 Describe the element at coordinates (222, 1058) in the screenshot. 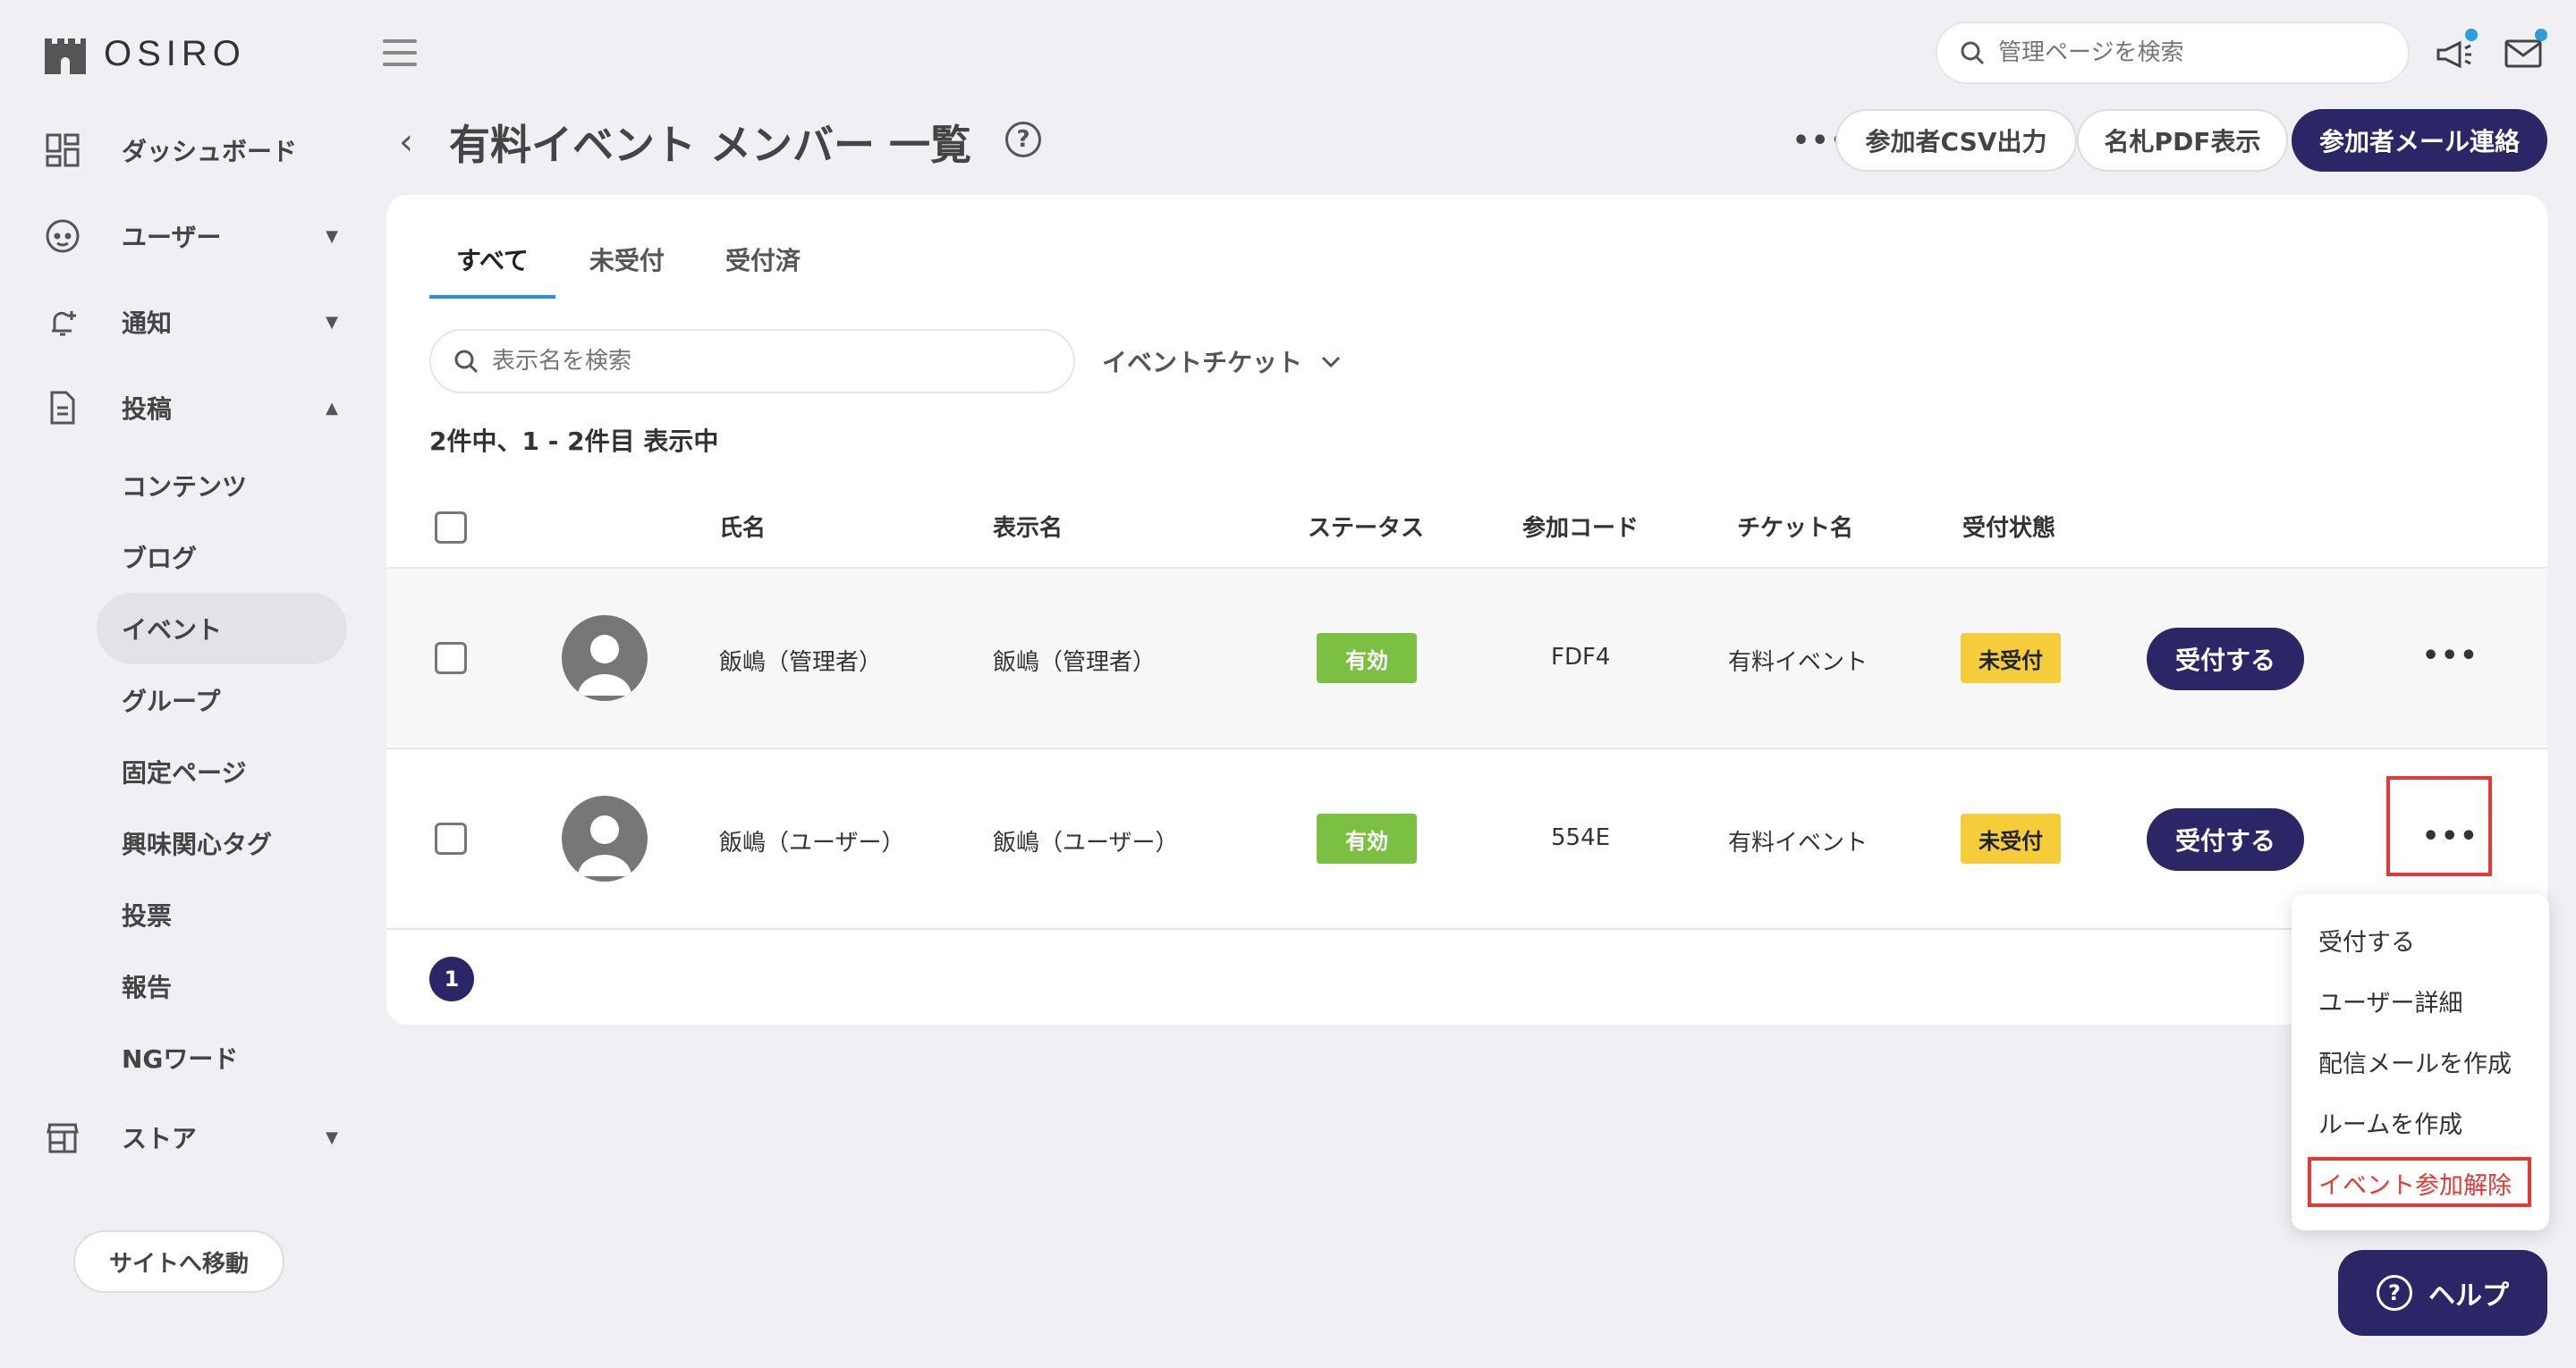

I see `sidebar-subitem-ng-words: NGワード` at that location.